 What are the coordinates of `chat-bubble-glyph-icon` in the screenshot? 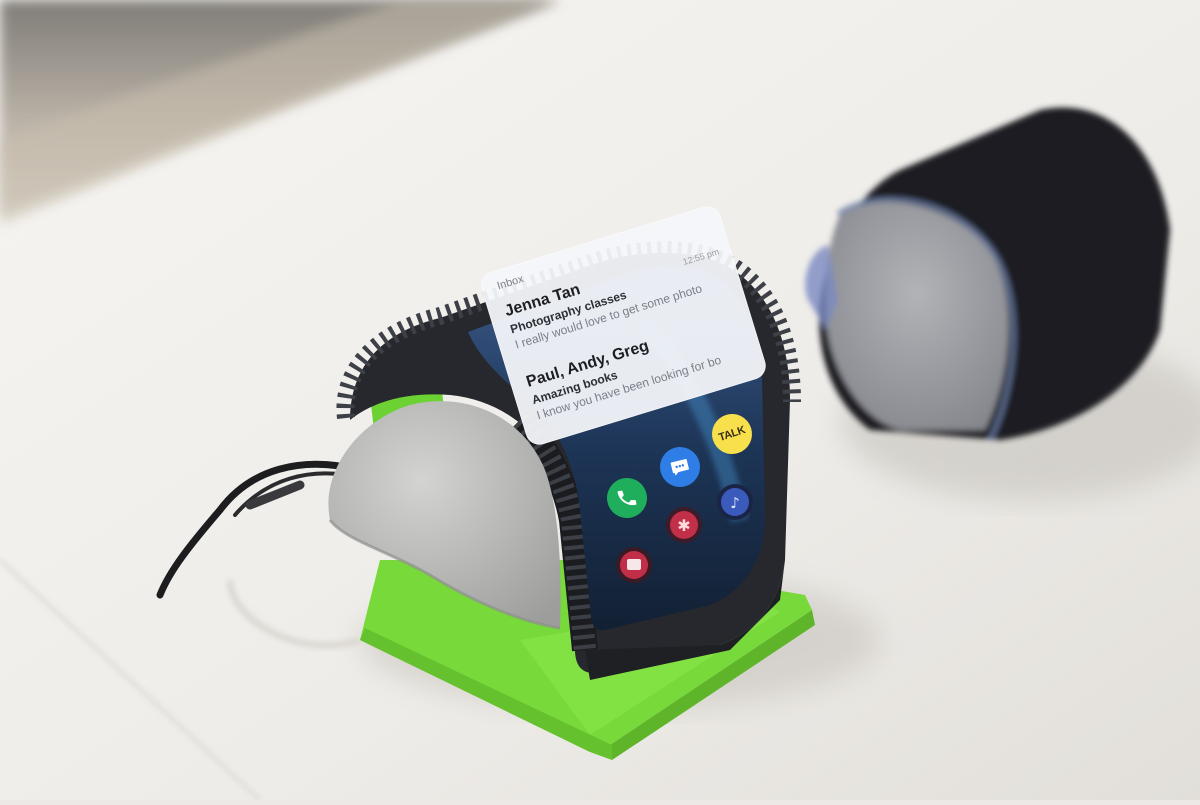 It's located at (679, 467).